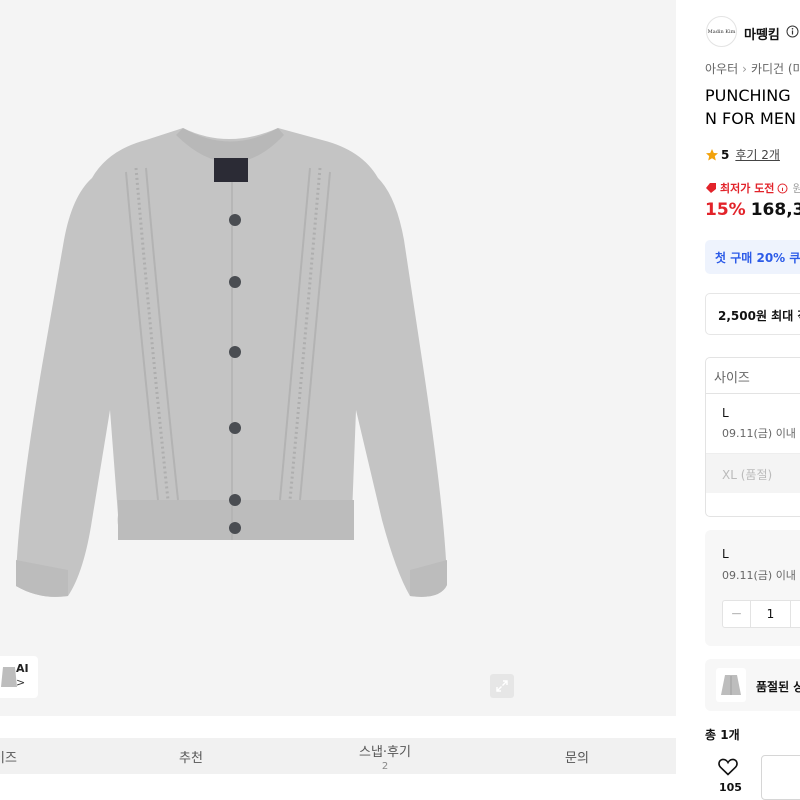 This screenshot has width=800, height=800. What do you see at coordinates (759, 575) in the screenshot?
I see `selected-option-shipping: 09.11(금) 이내` at bounding box center [759, 575].